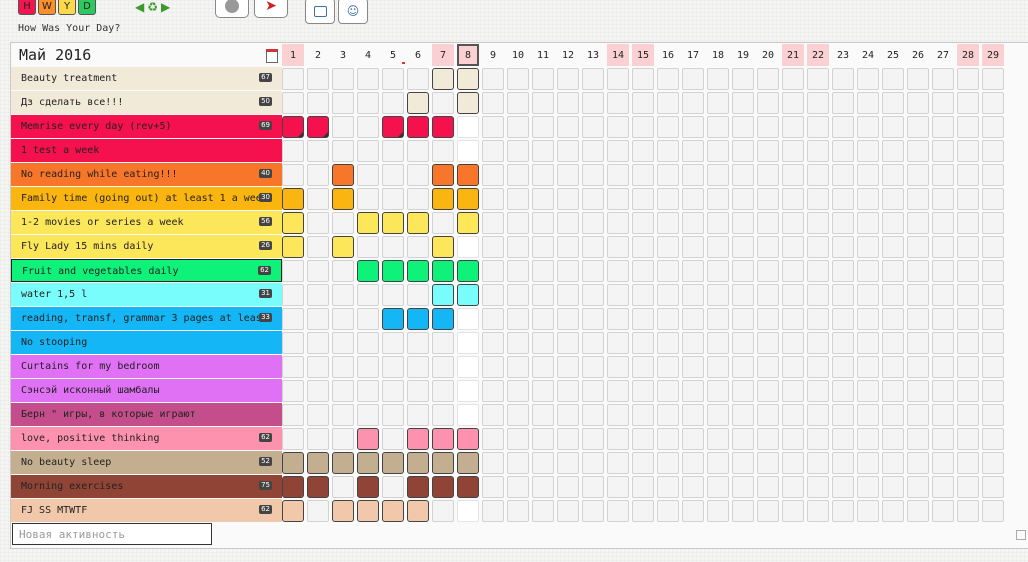  What do you see at coordinates (1021, 535) in the screenshot?
I see `resize-handle` at bounding box center [1021, 535].